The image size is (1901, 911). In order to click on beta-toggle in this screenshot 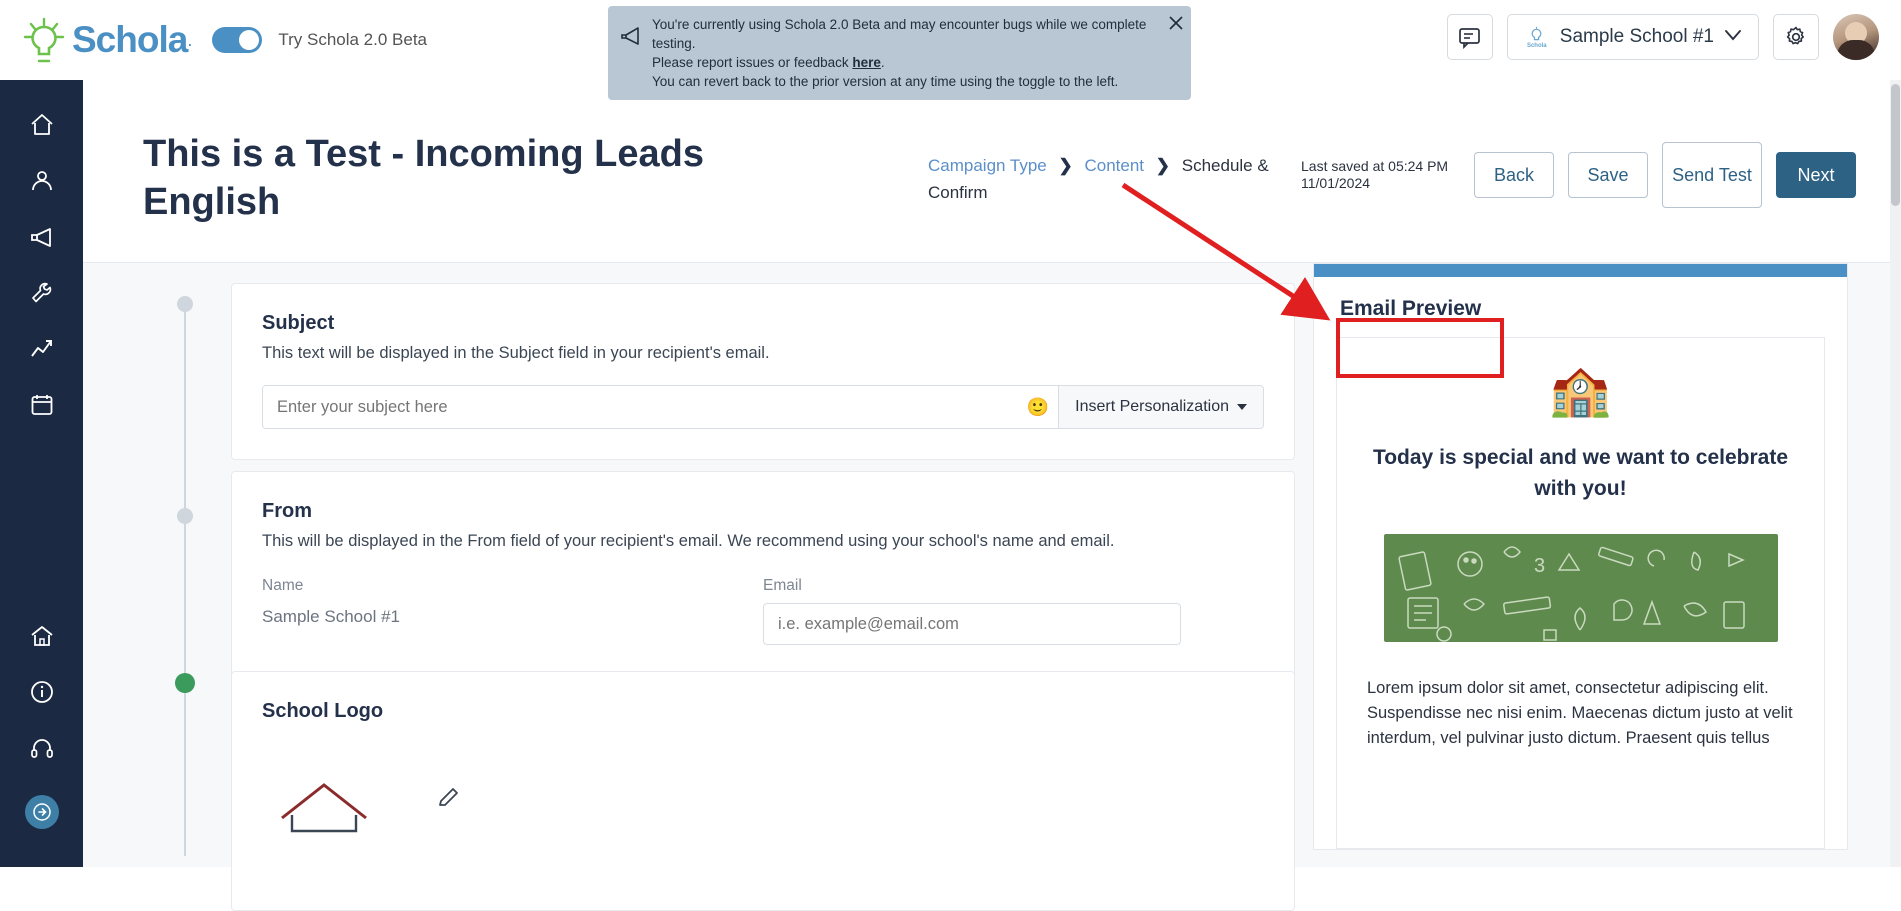, I will do `click(237, 40)`.